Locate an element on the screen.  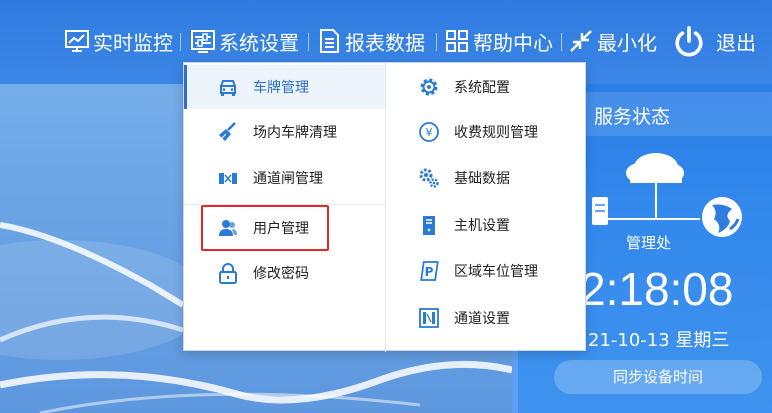
menu-item-change-password: 修改密码 is located at coordinates (284, 273).